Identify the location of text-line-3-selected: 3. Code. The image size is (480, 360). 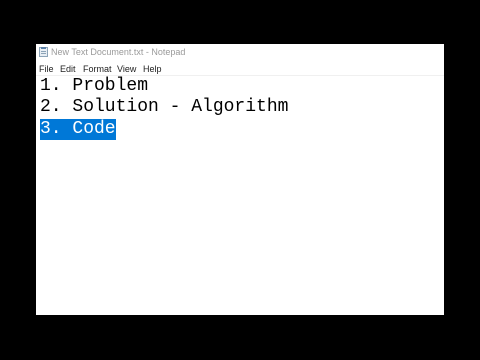
(78, 129).